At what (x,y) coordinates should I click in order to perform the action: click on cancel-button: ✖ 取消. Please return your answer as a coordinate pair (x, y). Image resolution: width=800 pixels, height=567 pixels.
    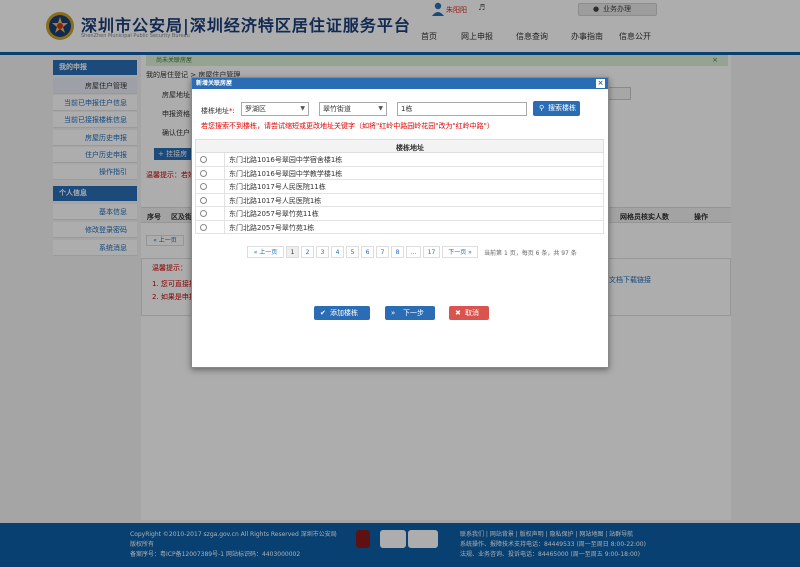
    Looking at the image, I should click on (469, 313).